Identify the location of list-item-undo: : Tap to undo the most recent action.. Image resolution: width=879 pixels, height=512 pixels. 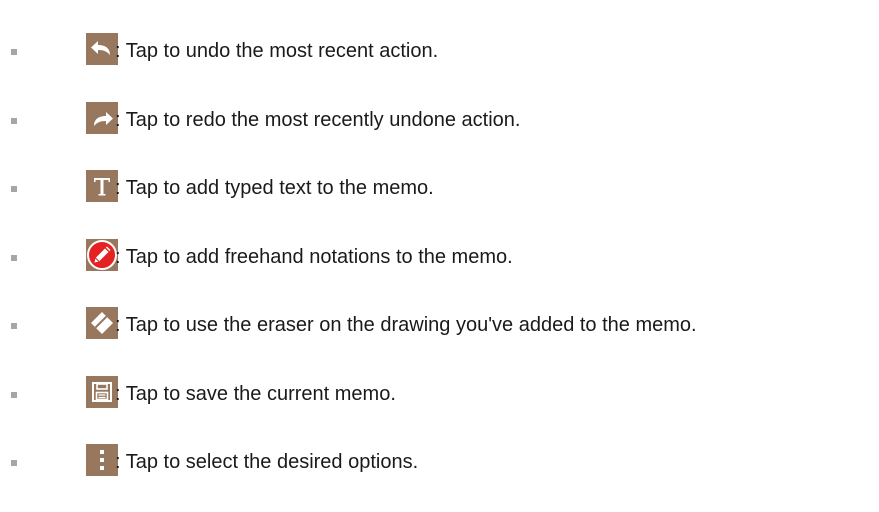
(439, 49).